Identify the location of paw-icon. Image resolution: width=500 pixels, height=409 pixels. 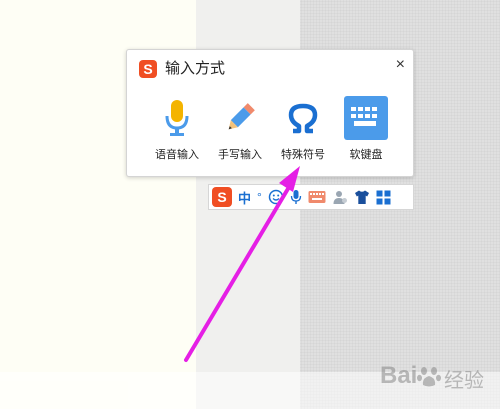
(429, 377).